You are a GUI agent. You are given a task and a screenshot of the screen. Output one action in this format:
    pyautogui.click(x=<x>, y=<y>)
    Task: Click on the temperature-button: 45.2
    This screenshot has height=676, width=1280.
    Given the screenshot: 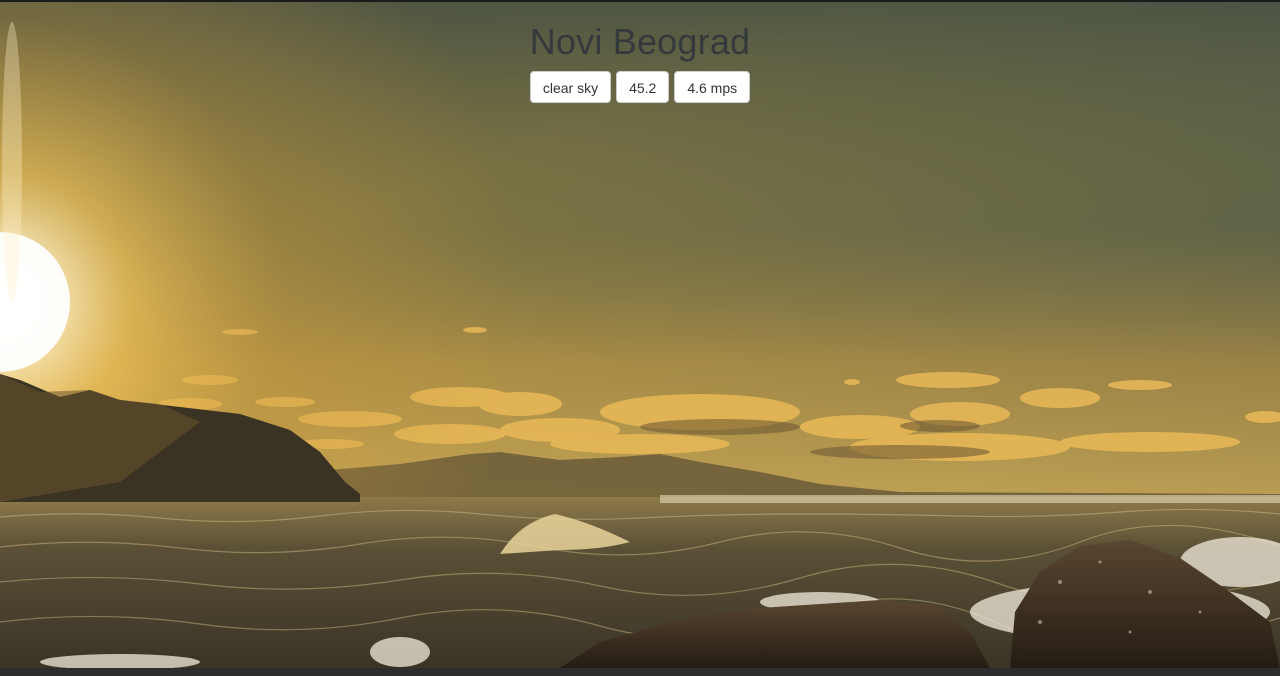 What is the action you would take?
    pyautogui.click(x=643, y=87)
    